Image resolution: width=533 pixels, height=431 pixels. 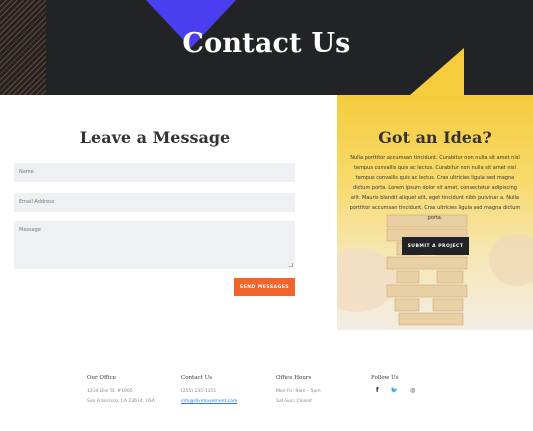 What do you see at coordinates (154, 202) in the screenshot?
I see `email-field: Email Address` at bounding box center [154, 202].